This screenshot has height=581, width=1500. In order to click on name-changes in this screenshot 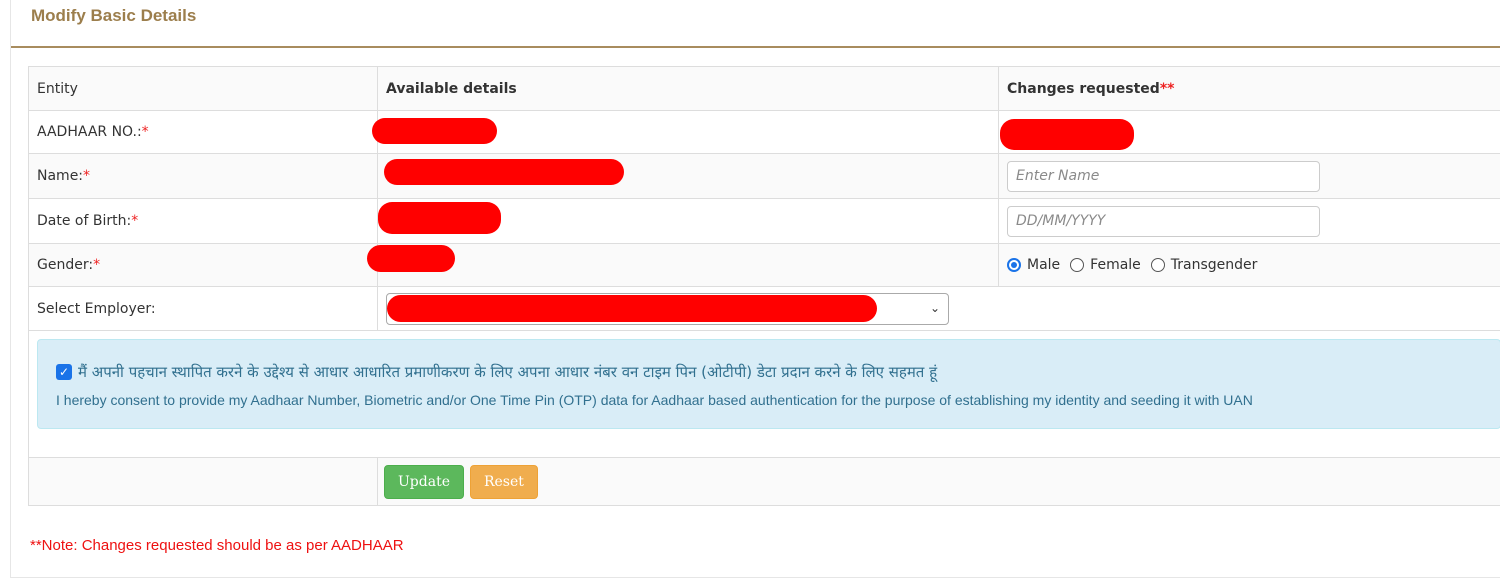, I will do `click(1249, 176)`.